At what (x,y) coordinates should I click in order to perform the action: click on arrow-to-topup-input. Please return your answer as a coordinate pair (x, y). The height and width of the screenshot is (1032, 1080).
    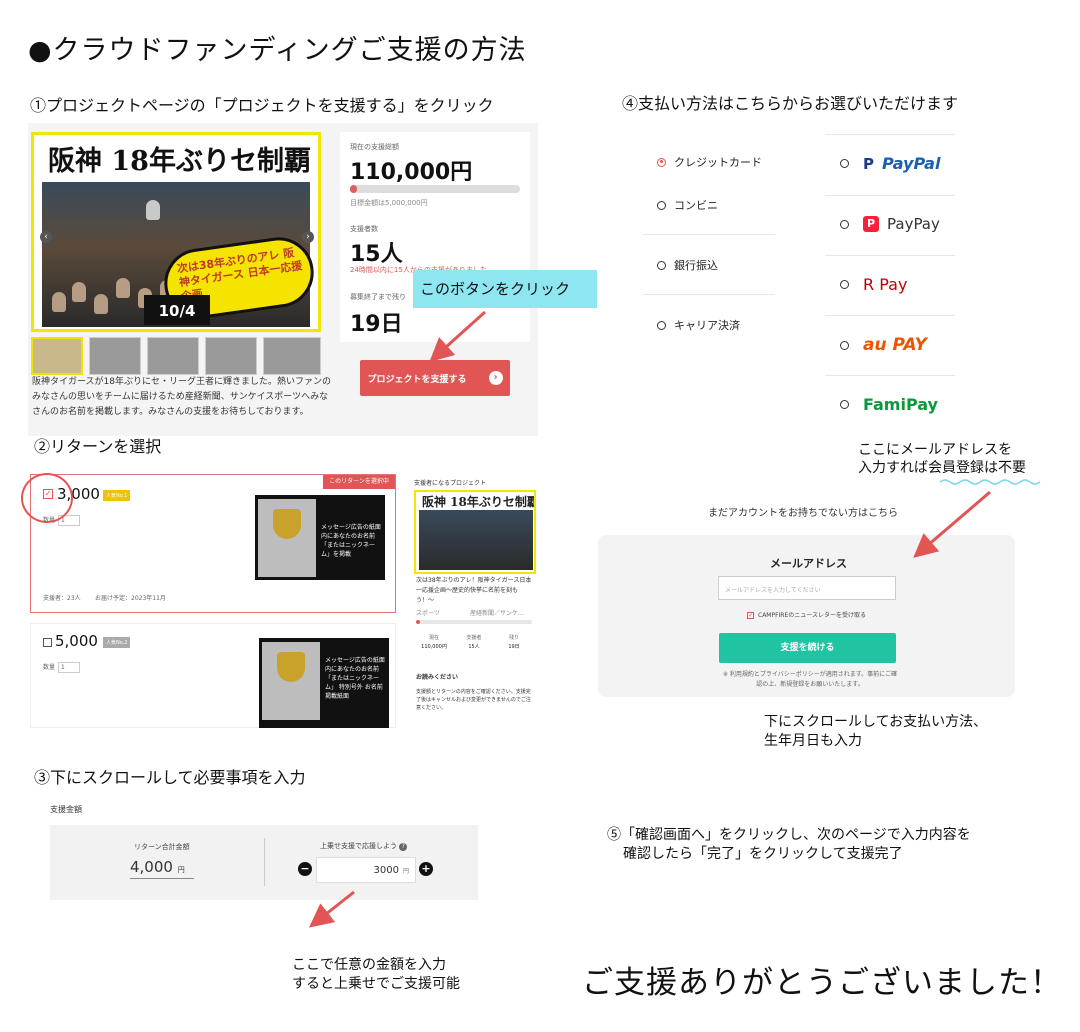
    Looking at the image, I should click on (331, 909).